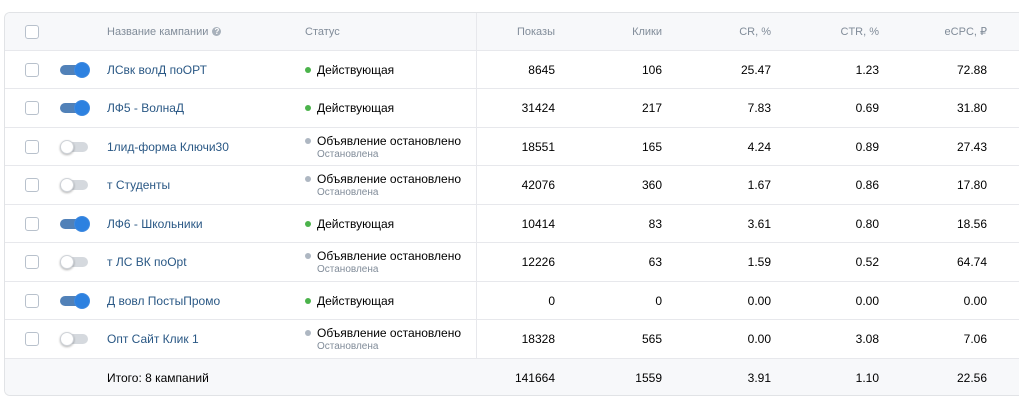 Image resolution: width=1019 pixels, height=412 pixels. What do you see at coordinates (613, 31) in the screenshot?
I see `column-header-clicks: Клики` at bounding box center [613, 31].